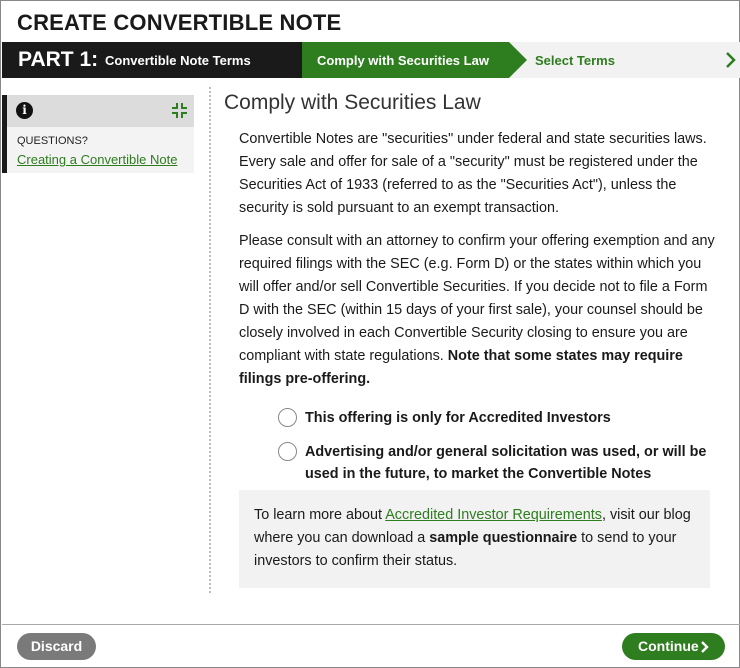 The width and height of the screenshot is (740, 668). I want to click on note-bold: sample questionnaire, so click(503, 538).